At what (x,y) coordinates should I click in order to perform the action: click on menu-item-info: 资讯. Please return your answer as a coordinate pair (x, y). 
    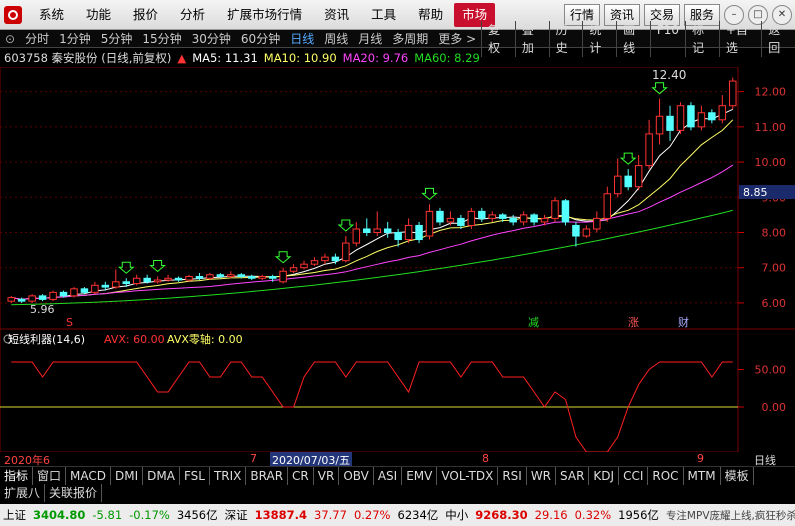
    Looking at the image, I should click on (336, 15).